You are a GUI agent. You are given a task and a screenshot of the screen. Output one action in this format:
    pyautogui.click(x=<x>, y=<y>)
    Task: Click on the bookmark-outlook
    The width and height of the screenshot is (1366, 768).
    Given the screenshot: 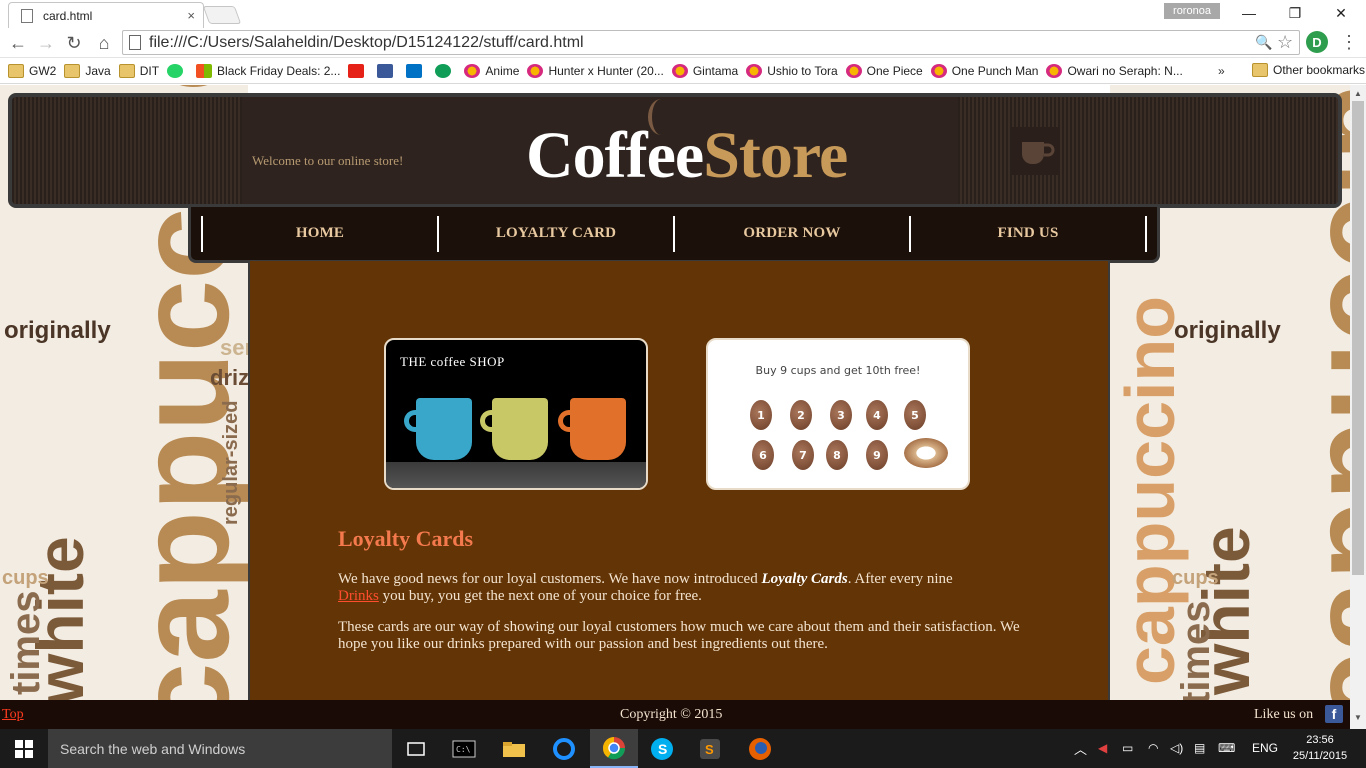 What is the action you would take?
    pyautogui.click(x=416, y=70)
    